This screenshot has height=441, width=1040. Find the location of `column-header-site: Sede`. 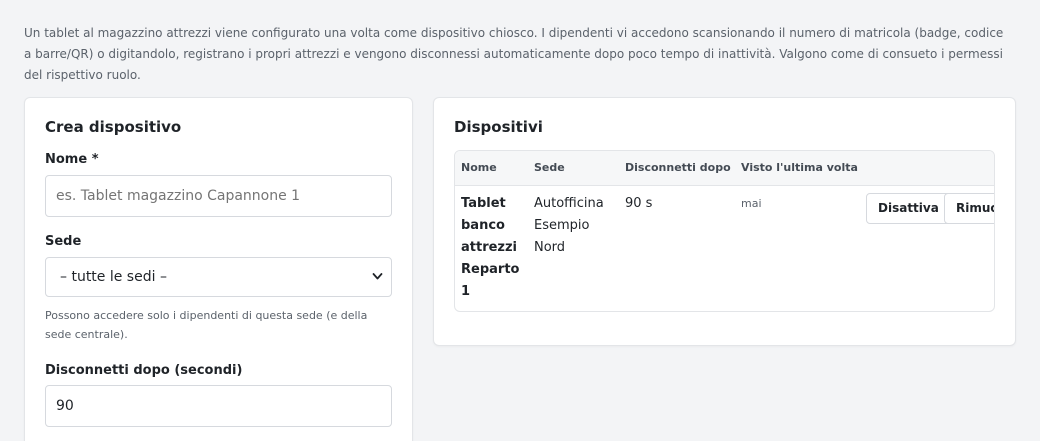

column-header-site: Sede is located at coordinates (549, 167).